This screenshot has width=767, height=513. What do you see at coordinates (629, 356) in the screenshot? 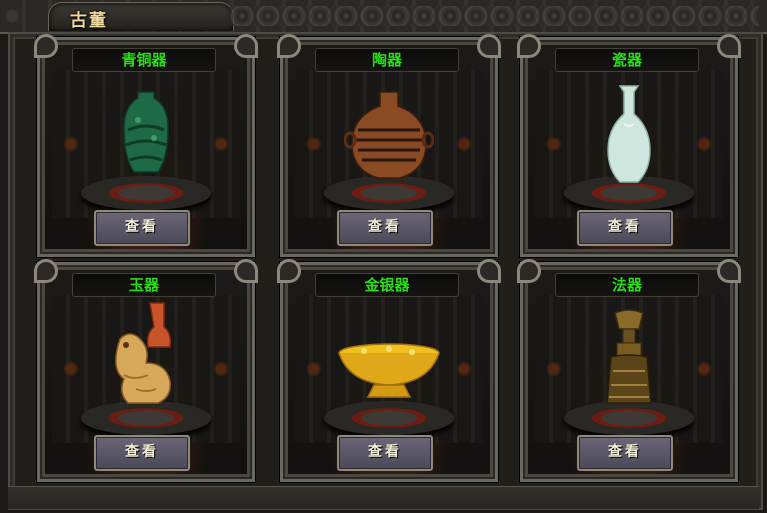
I see `ritual-vajra-icon` at bounding box center [629, 356].